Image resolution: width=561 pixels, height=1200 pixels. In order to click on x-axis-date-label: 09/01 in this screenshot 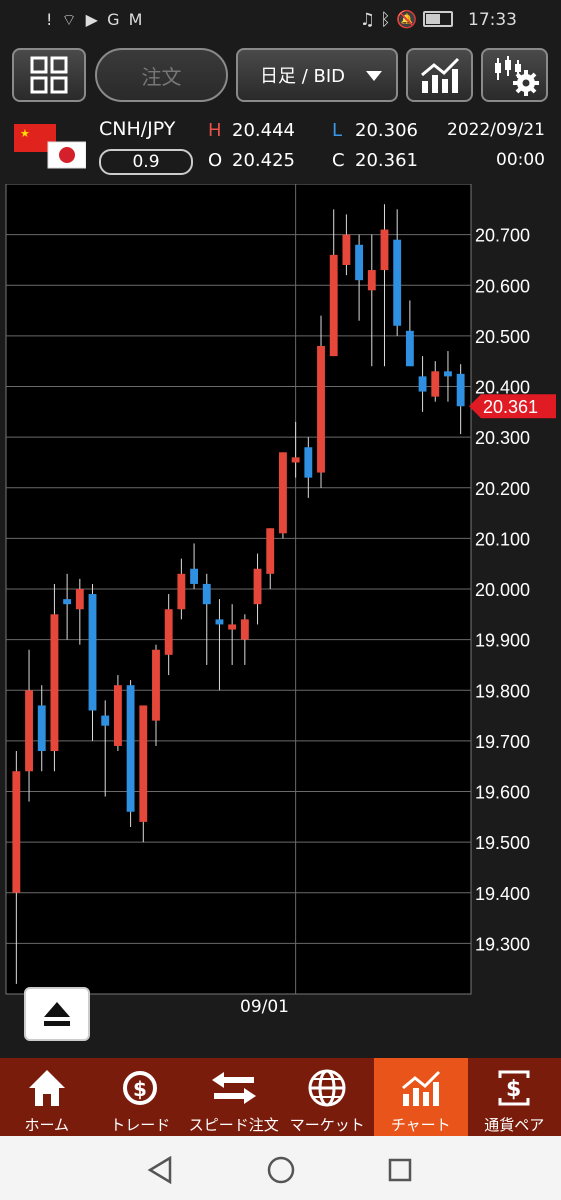, I will do `click(264, 1007)`.